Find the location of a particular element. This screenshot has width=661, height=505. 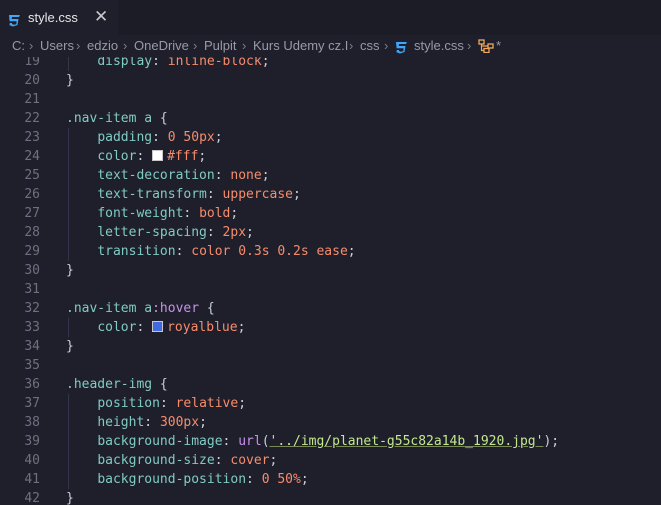

tab-style-css: style.css ✕ is located at coordinates (59, 17).